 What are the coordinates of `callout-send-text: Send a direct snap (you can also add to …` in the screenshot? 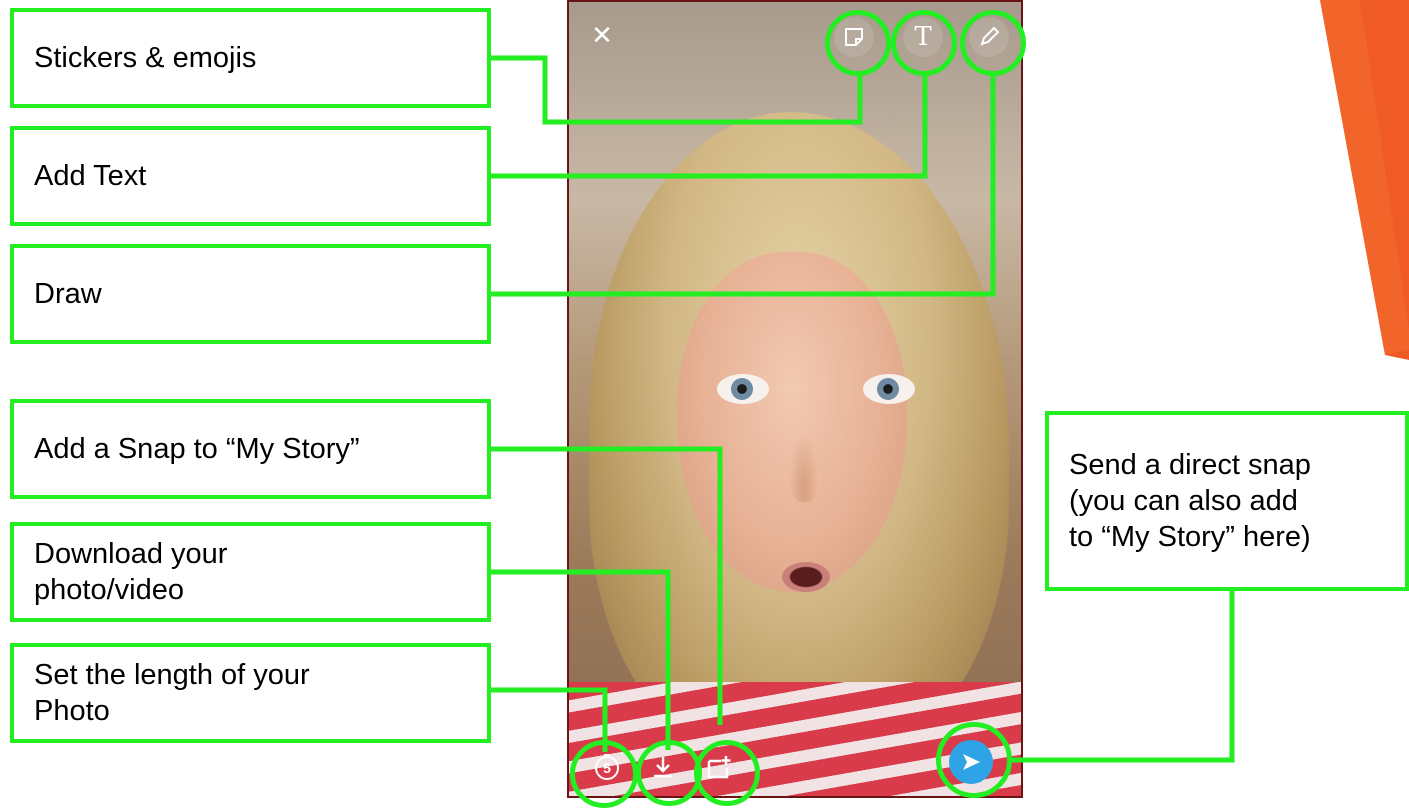 It's located at (1190, 501).